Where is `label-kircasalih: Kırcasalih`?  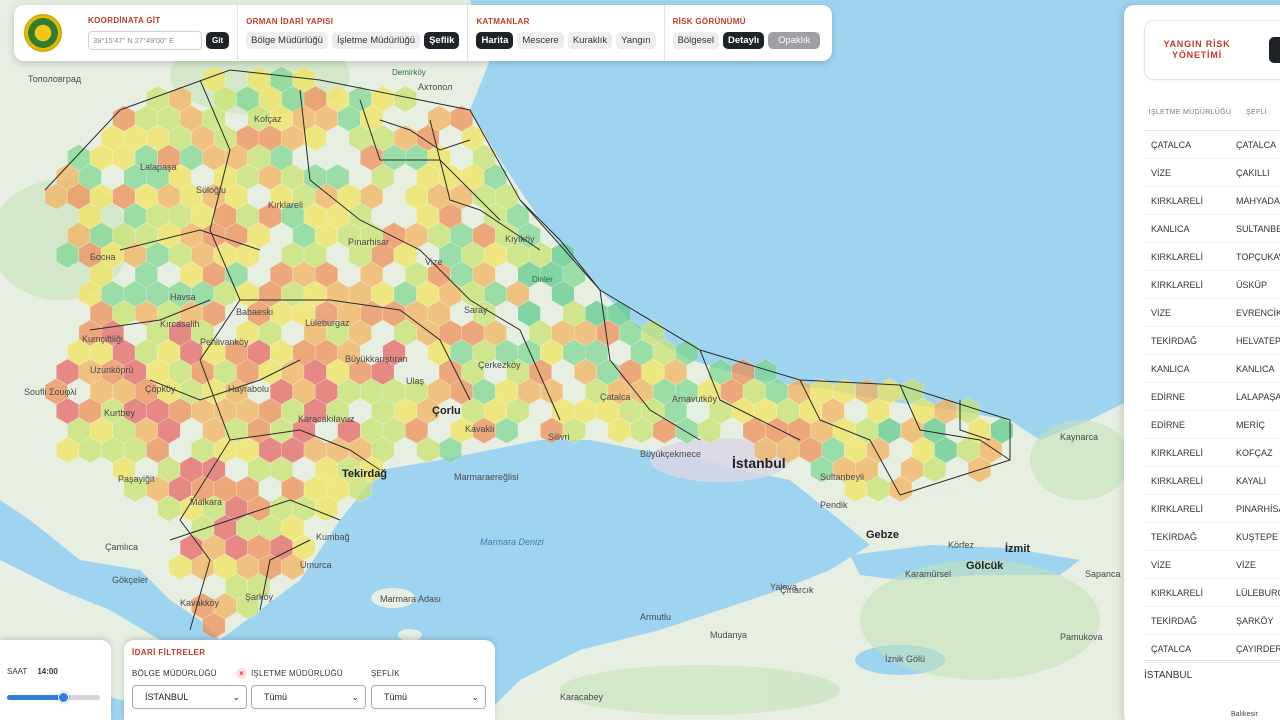 label-kircasalih: Kırcasalih is located at coordinates (180, 324).